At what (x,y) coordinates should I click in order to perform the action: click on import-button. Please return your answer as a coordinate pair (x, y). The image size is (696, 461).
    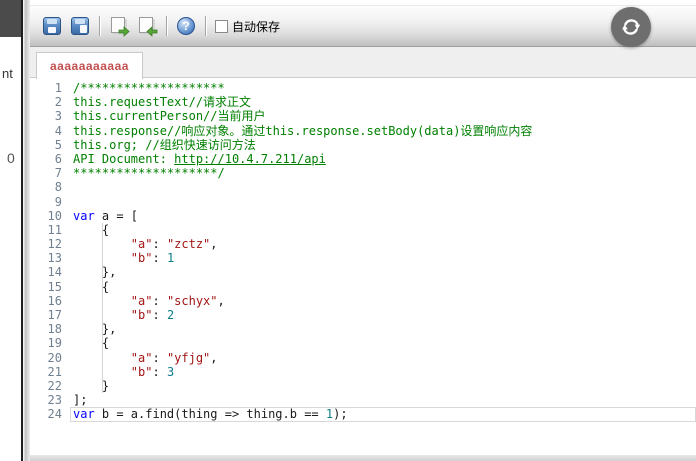
    Looking at the image, I should click on (147, 26).